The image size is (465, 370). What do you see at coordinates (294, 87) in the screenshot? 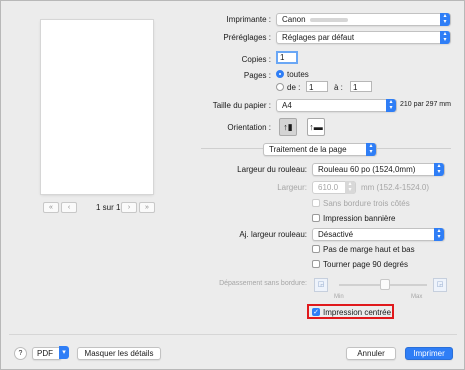
I see `pages-from-label: de :` at bounding box center [294, 87].